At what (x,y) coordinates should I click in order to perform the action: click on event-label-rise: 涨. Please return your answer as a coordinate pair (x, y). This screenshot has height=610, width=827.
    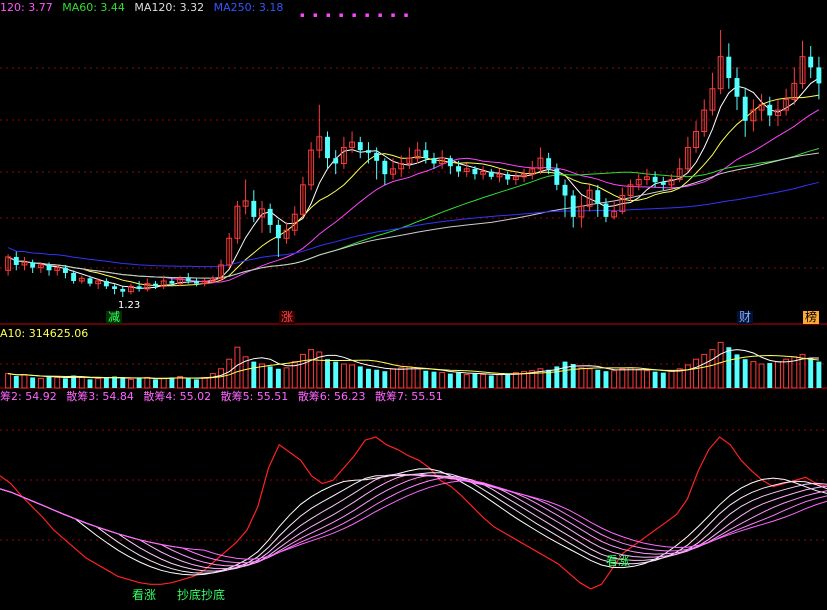
    Looking at the image, I should click on (287, 317).